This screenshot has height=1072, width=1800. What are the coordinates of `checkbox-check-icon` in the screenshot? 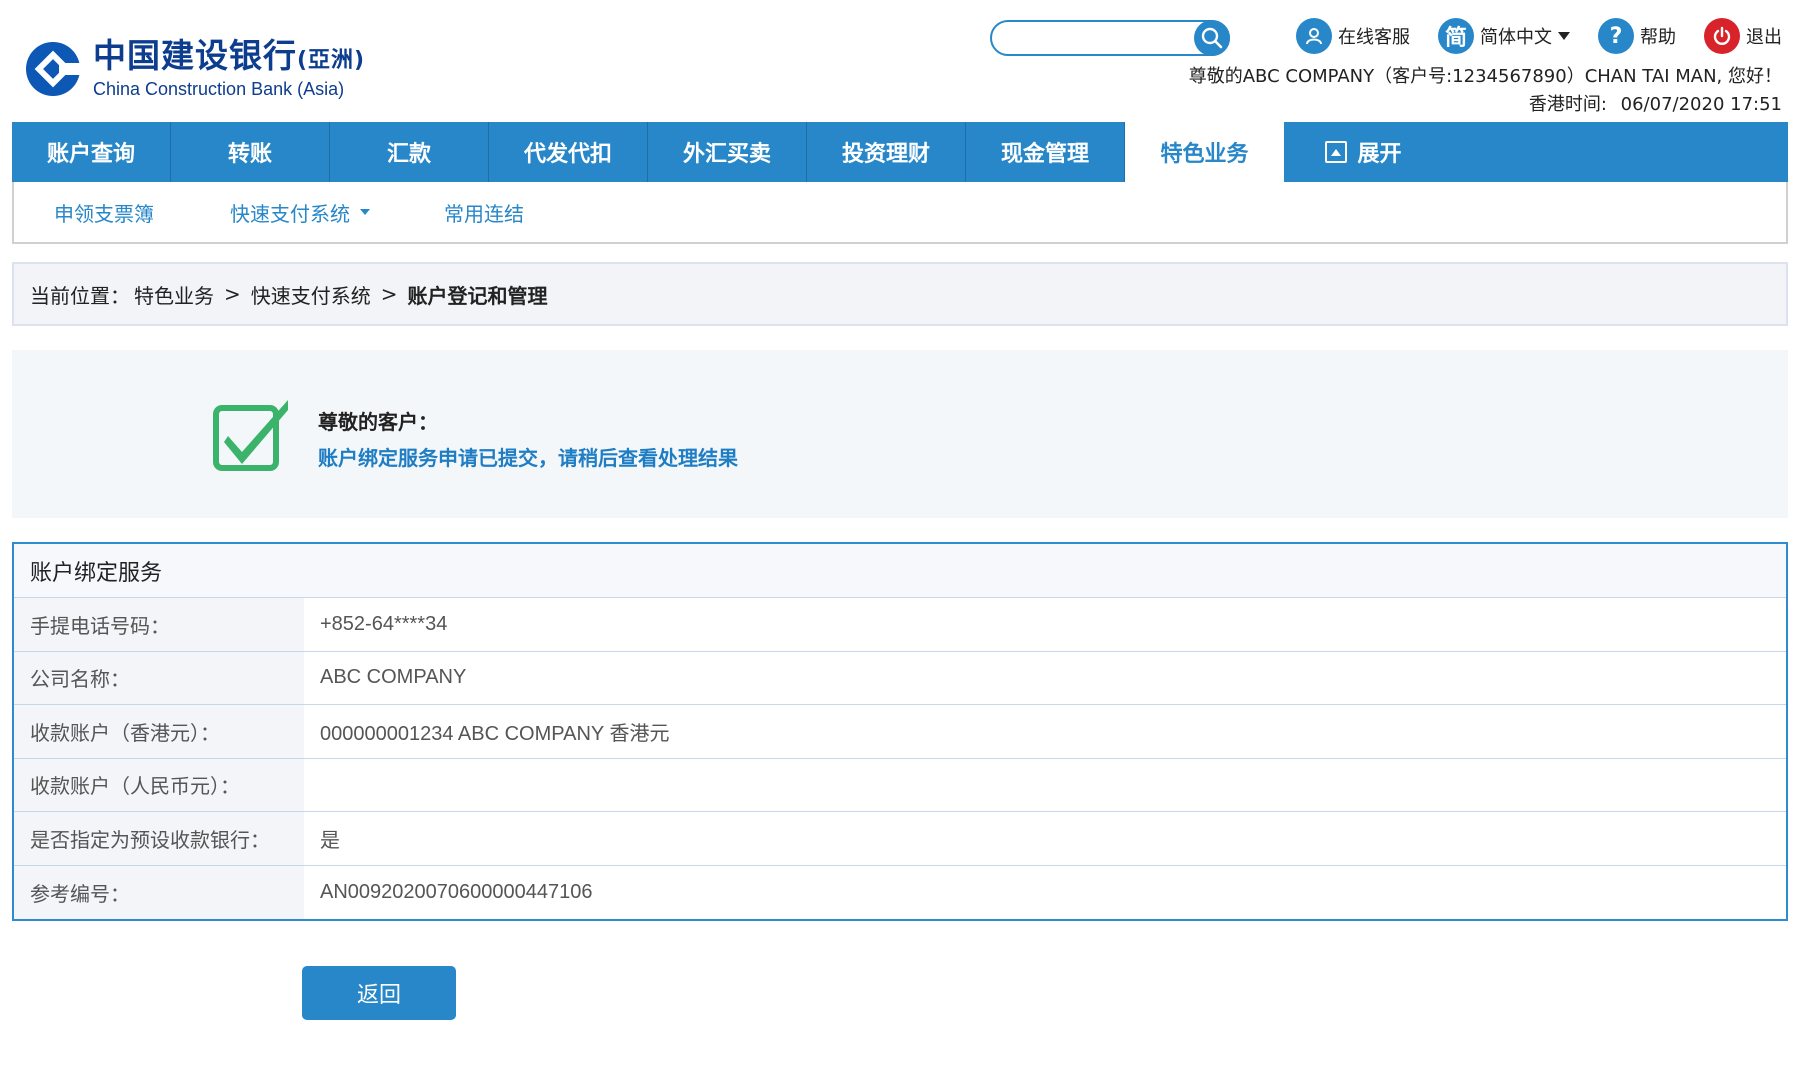 It's located at (250, 435).